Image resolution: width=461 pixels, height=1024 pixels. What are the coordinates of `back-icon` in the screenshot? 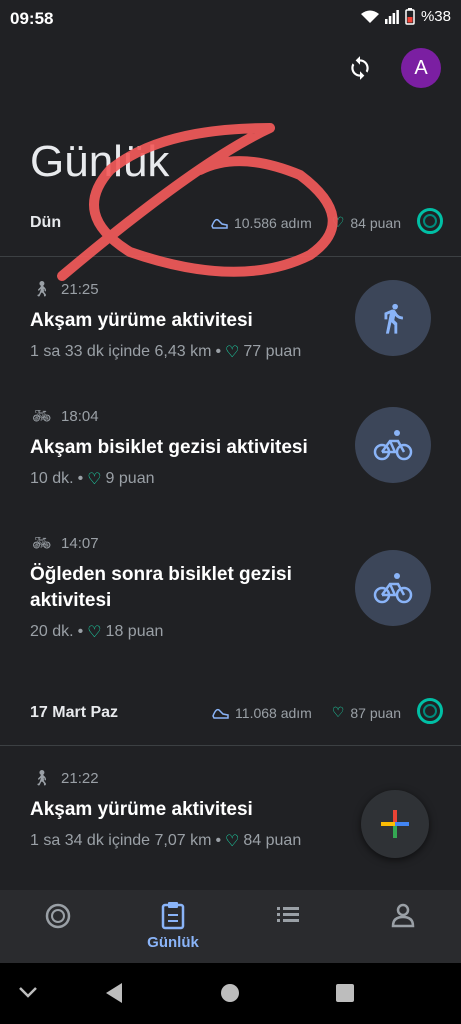 It's located at (114, 993).